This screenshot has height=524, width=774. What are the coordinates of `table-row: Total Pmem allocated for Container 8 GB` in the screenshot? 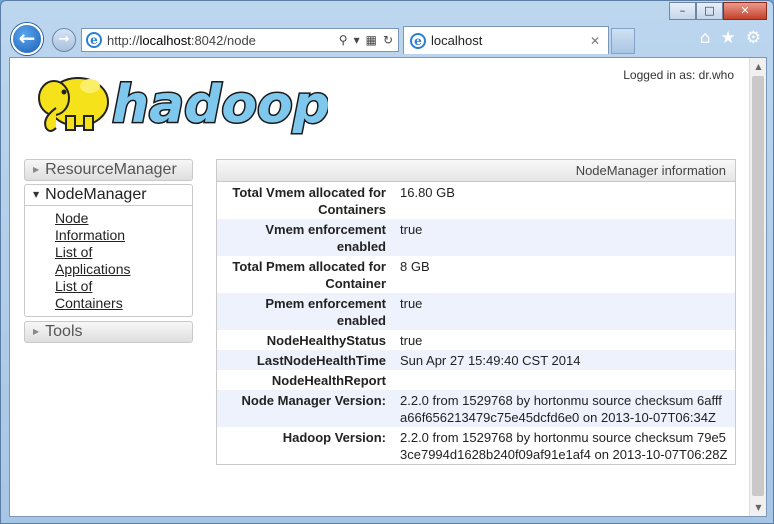 It's located at (476, 274).